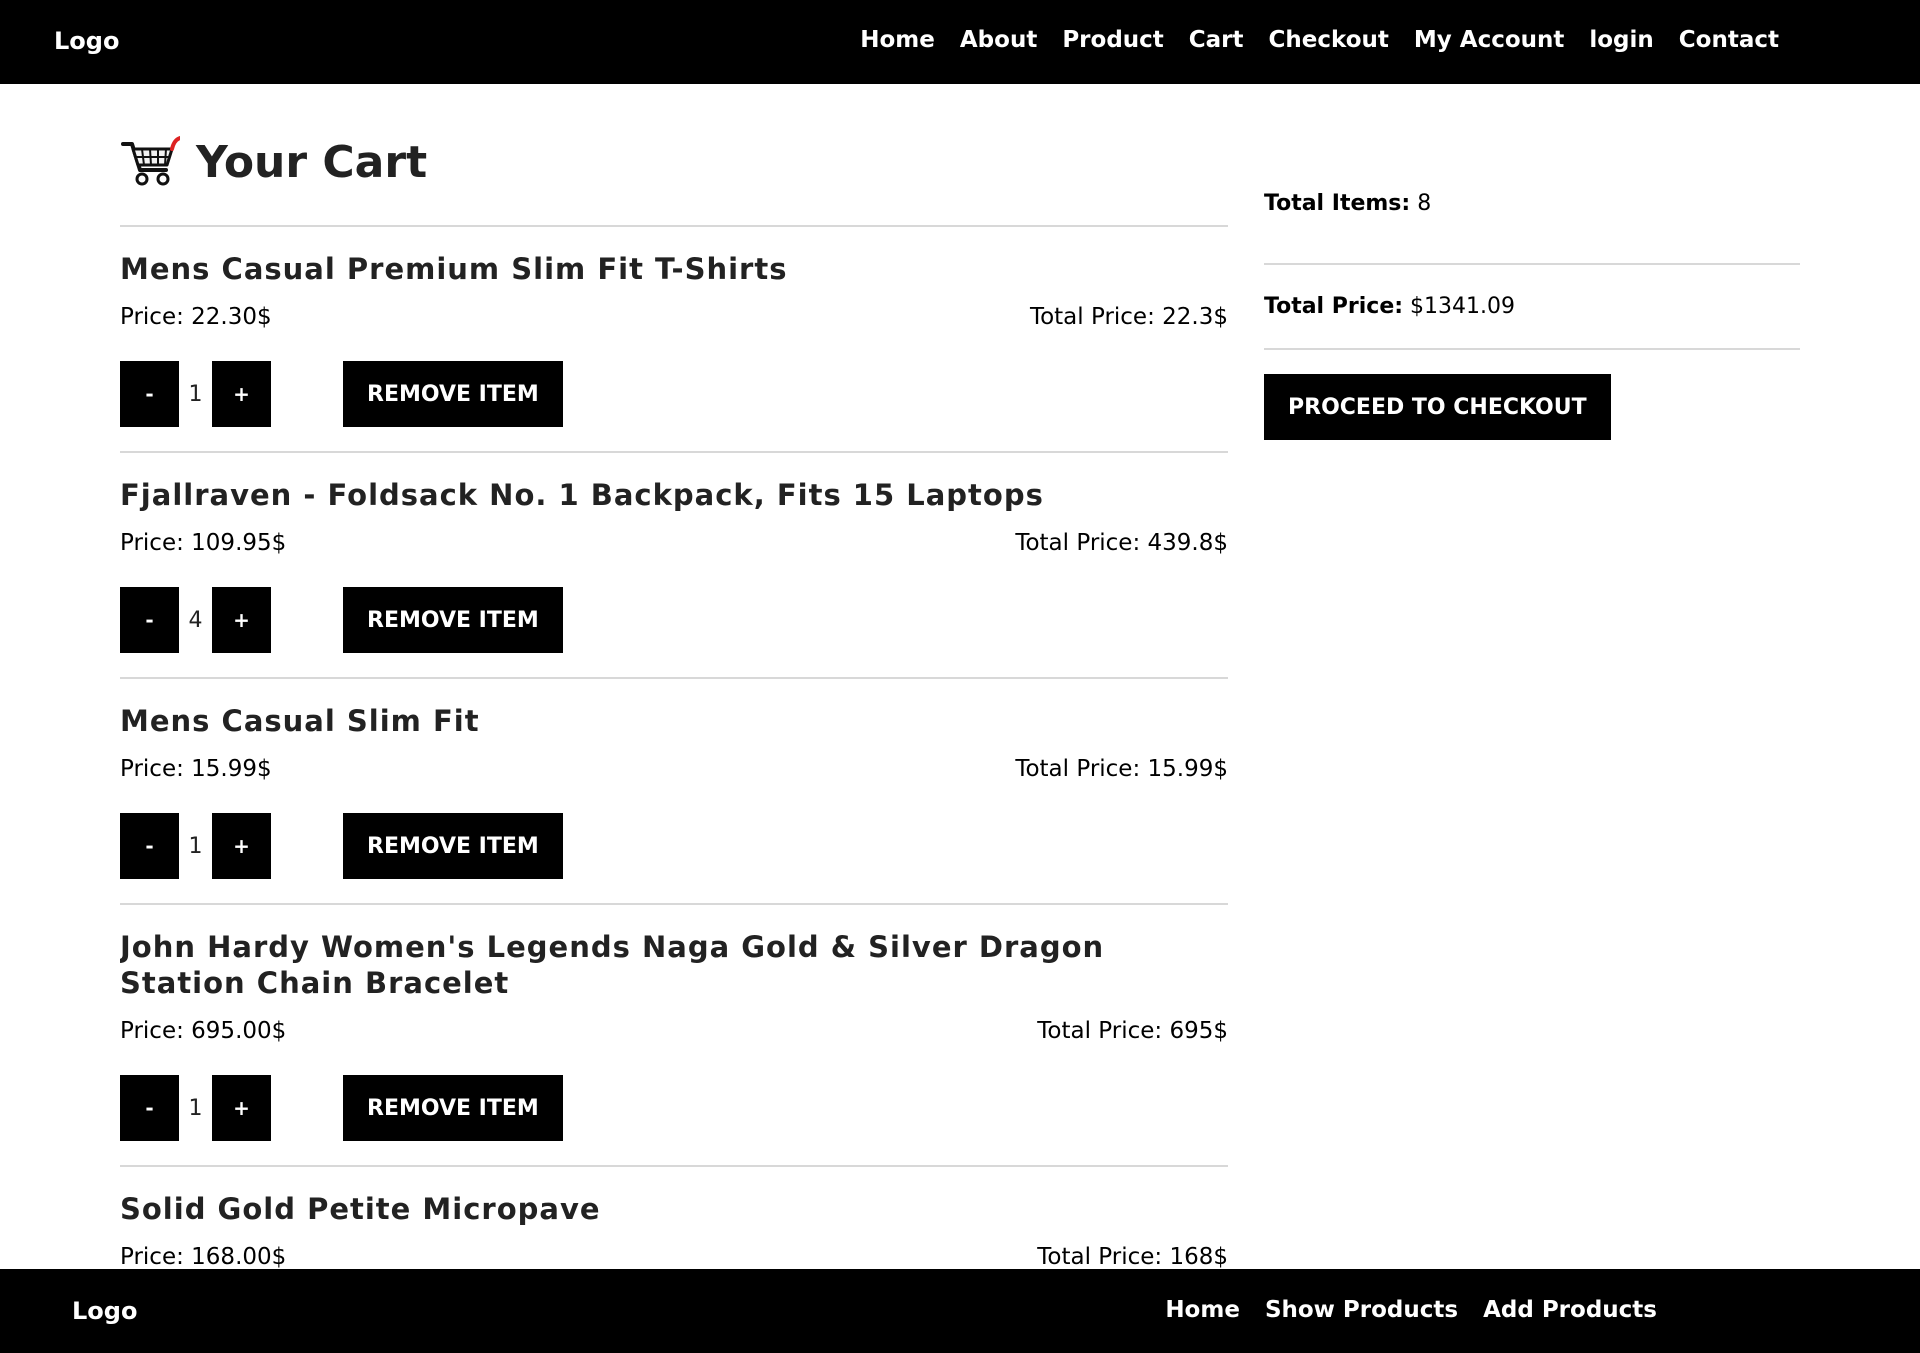  I want to click on footer-nav: Home Show Products Add Products, so click(1411, 1310).